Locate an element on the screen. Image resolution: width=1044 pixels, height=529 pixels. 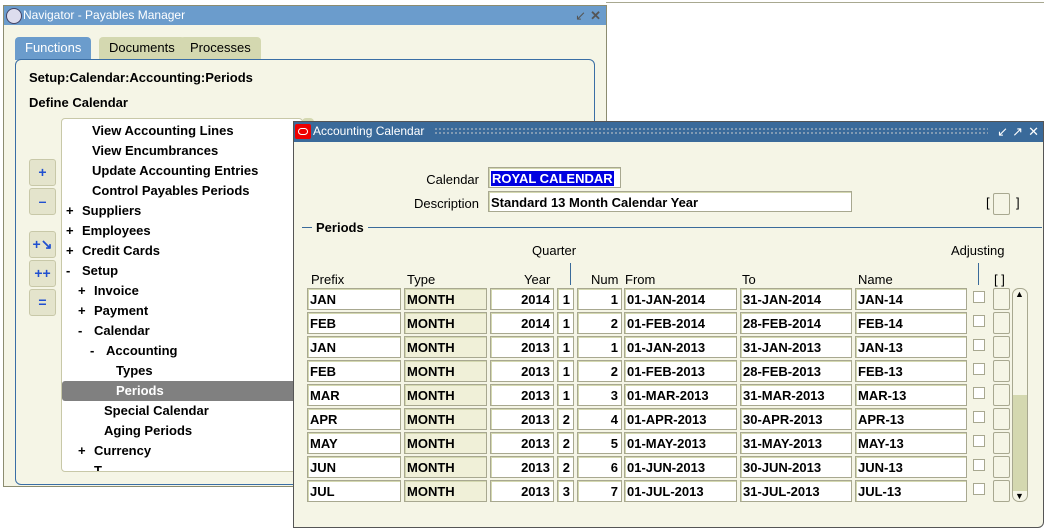
to-field: 31-MAY-2013 is located at coordinates (796, 443).